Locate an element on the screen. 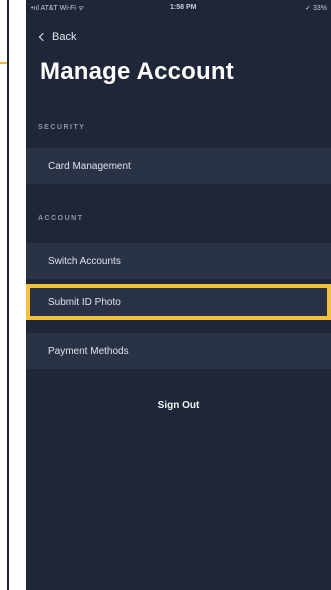  chevron-left-icon is located at coordinates (43, 37).